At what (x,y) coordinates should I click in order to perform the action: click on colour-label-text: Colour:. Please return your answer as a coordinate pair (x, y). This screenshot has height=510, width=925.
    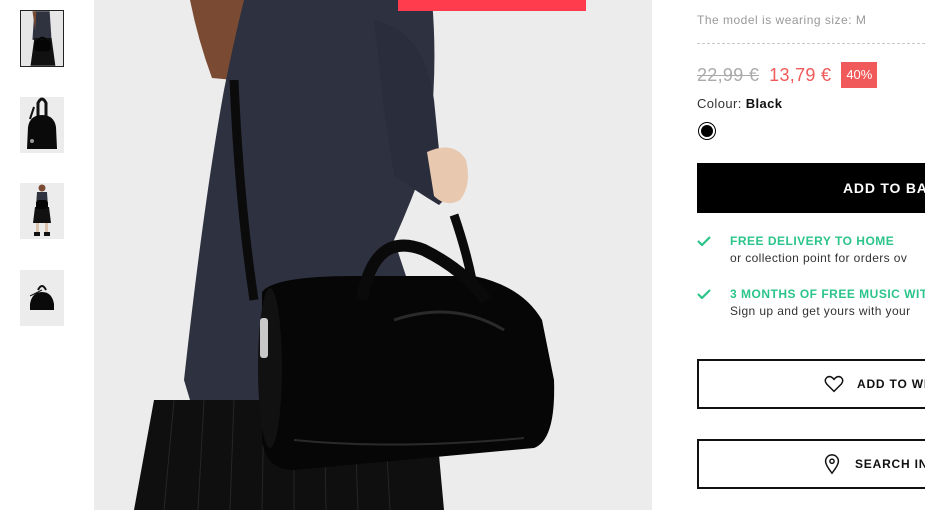
    Looking at the image, I should click on (719, 103).